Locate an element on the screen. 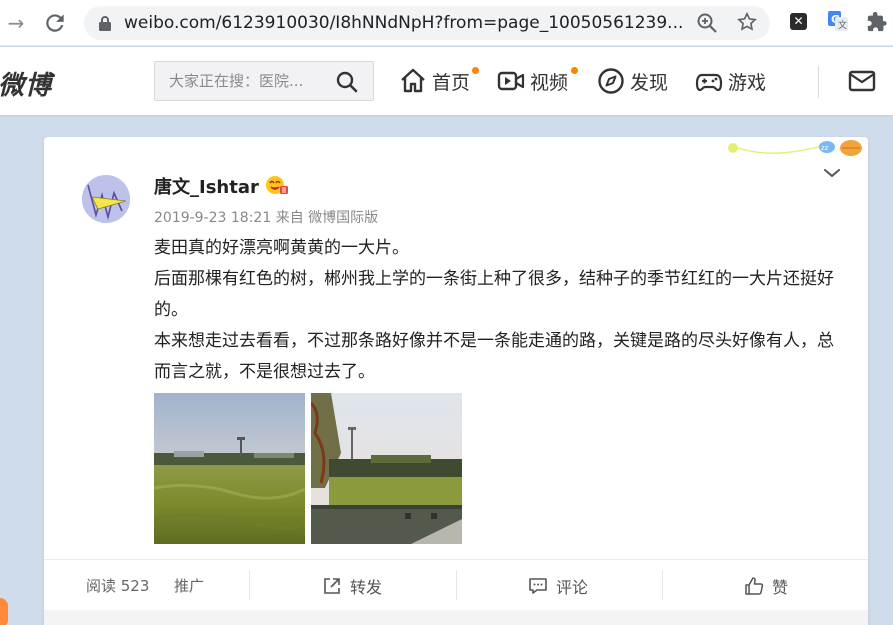  nav-discover: 发现 is located at coordinates (632, 81).